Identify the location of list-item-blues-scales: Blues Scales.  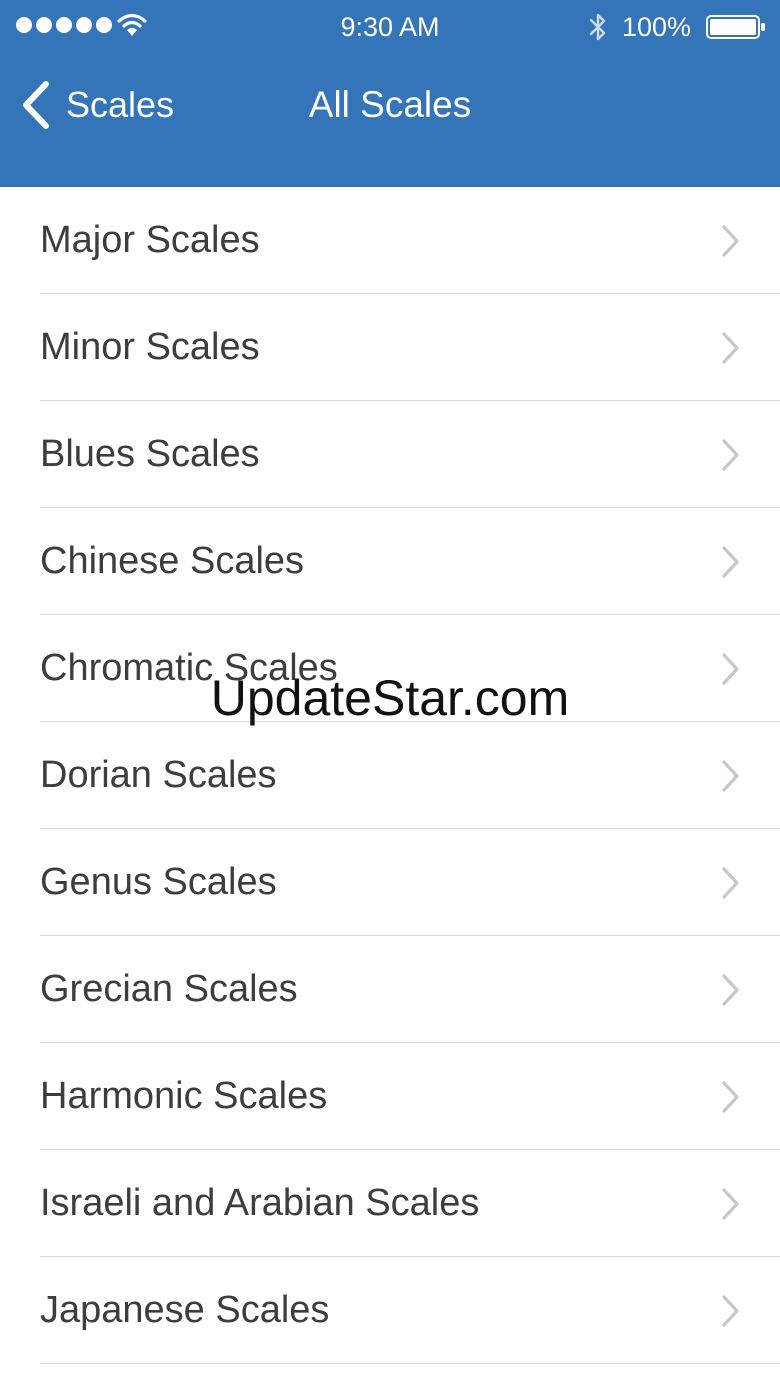
(390, 454).